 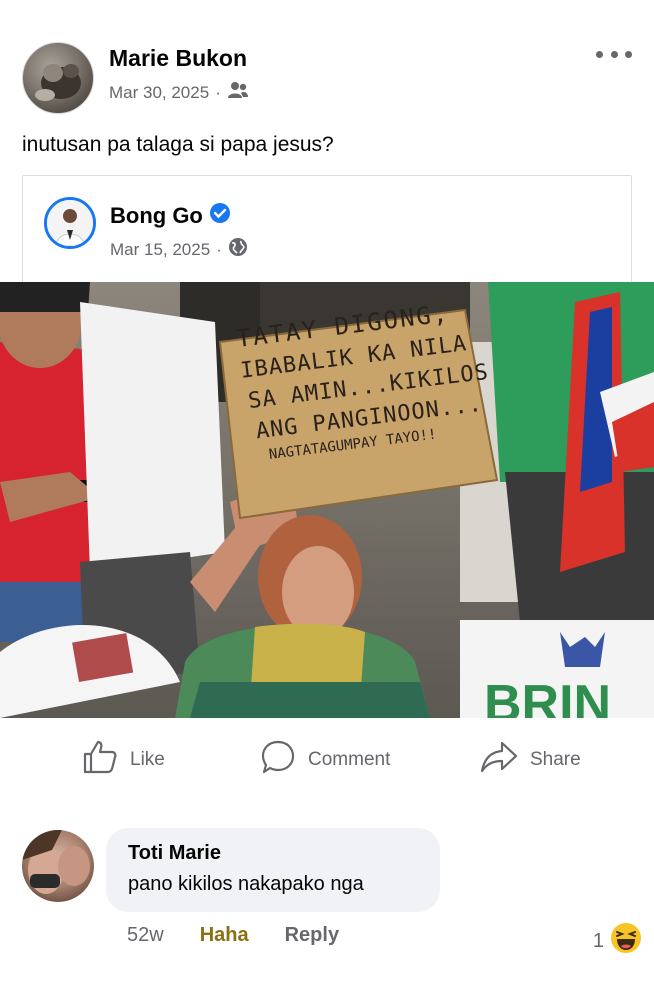 I want to click on reaction-summary: 1, so click(x=617, y=941).